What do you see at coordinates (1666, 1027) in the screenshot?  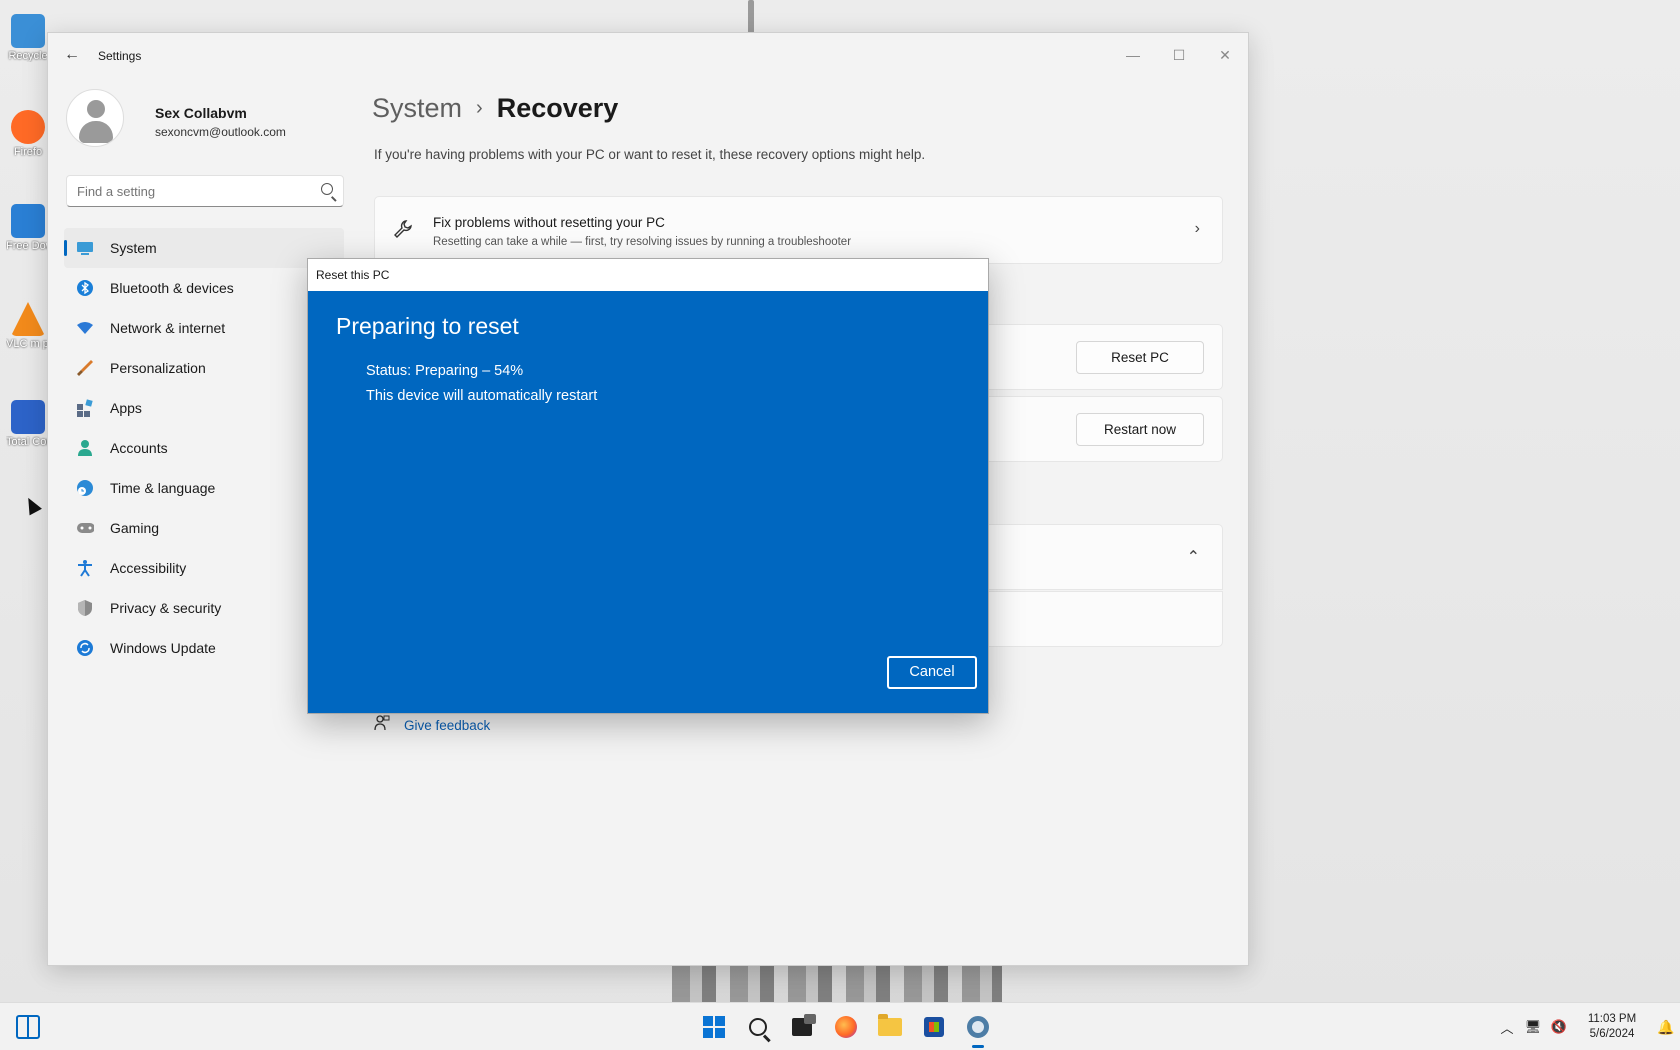 I see `notification-icon: 🔔` at bounding box center [1666, 1027].